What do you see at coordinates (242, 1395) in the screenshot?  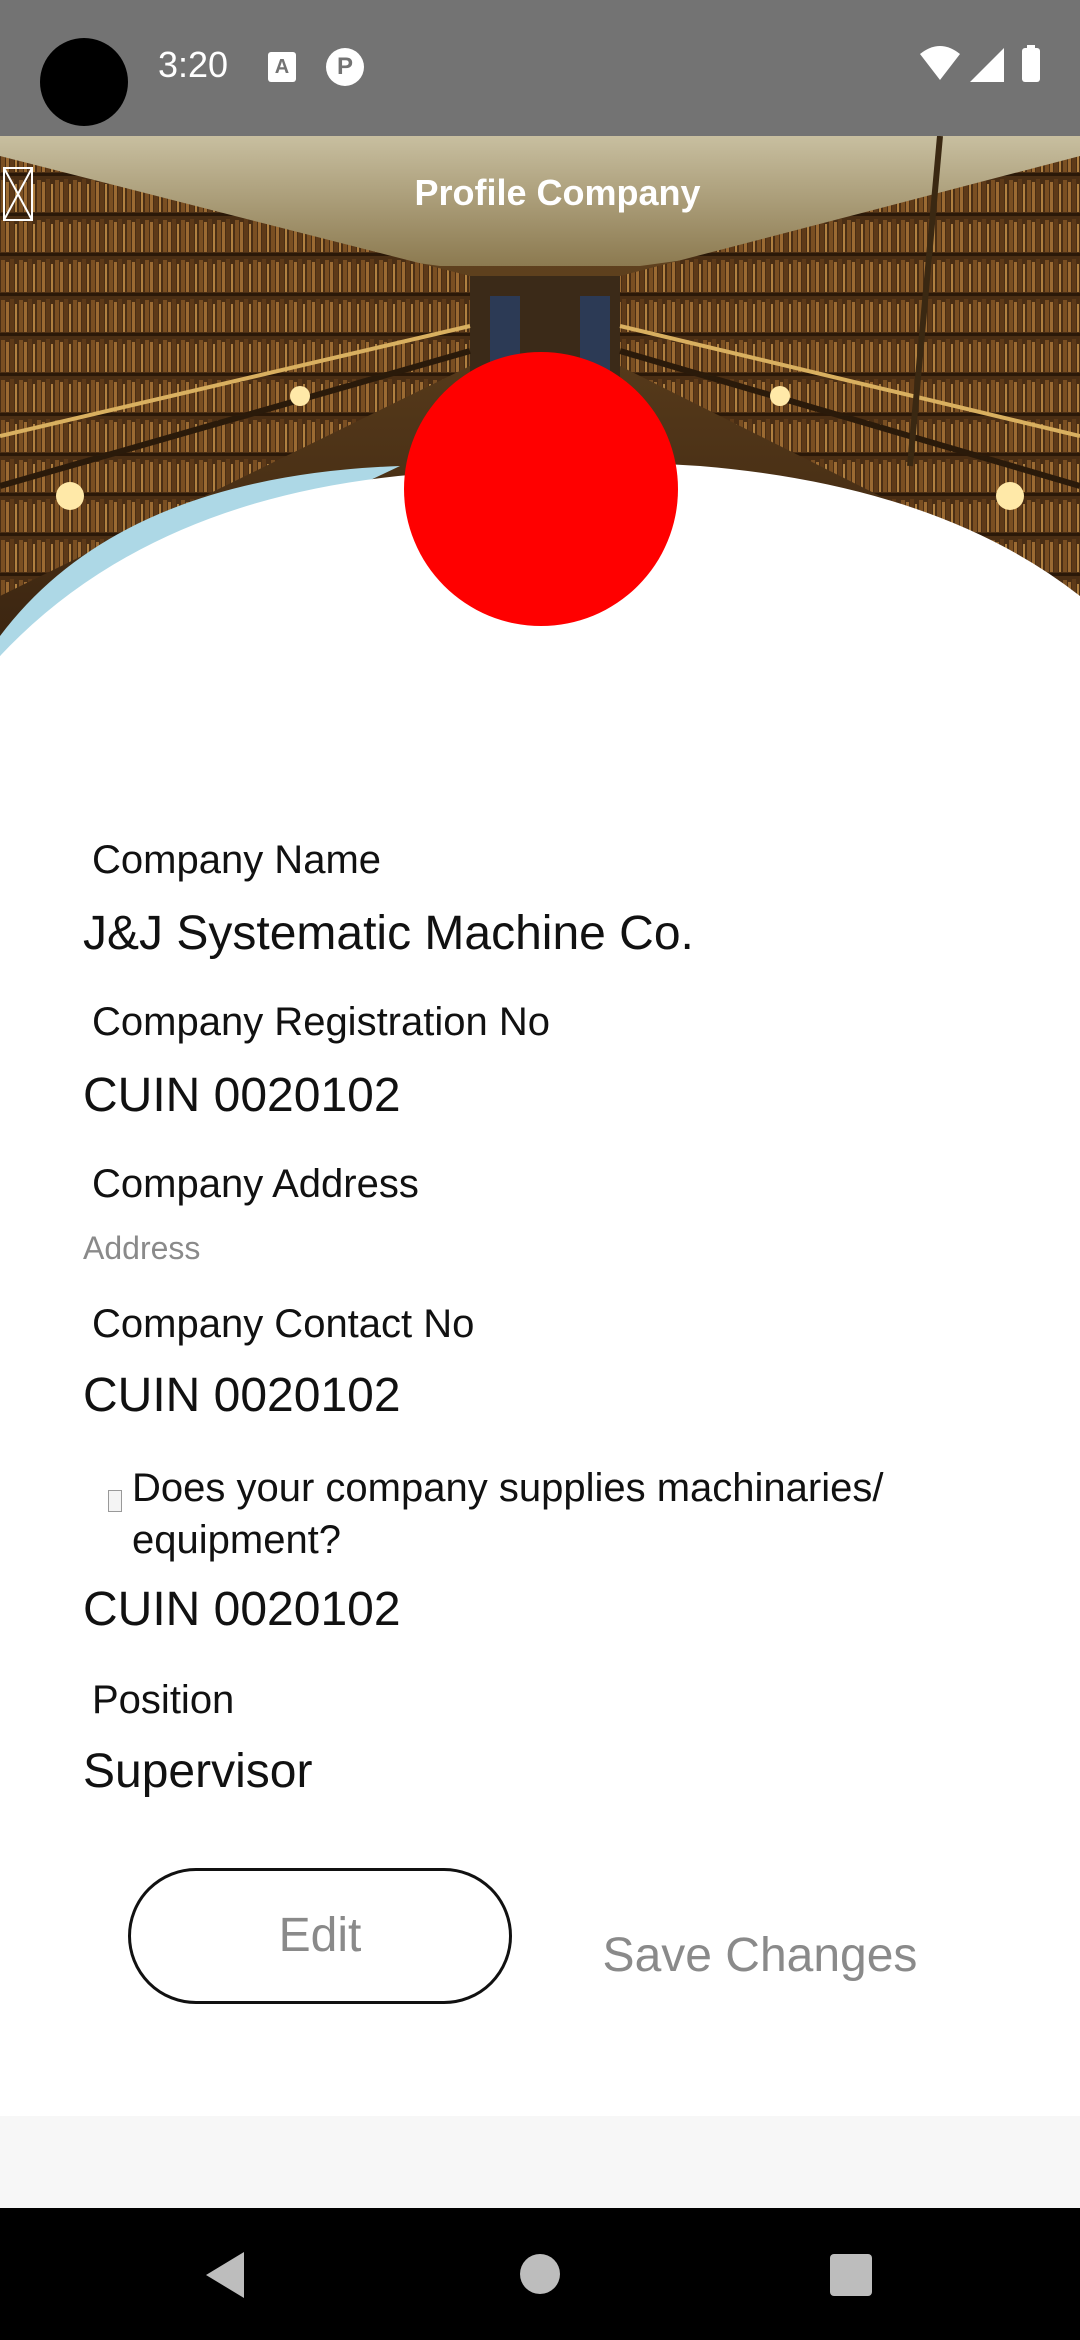 I see `company-contact-value: CUIN 0020102` at bounding box center [242, 1395].